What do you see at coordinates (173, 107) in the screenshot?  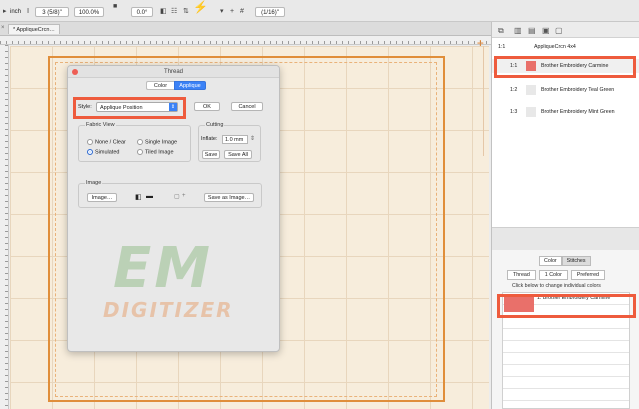 I see `chevron-down-icon: ⇕` at bounding box center [173, 107].